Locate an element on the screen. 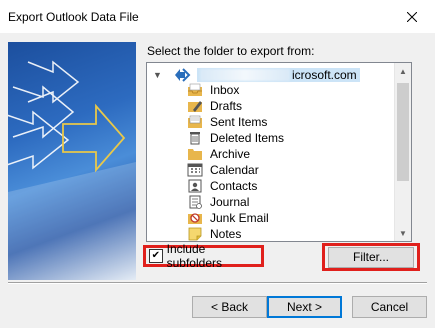 The height and width of the screenshot is (328, 435). window-title: Export Outlook Data File is located at coordinates (73, 17).